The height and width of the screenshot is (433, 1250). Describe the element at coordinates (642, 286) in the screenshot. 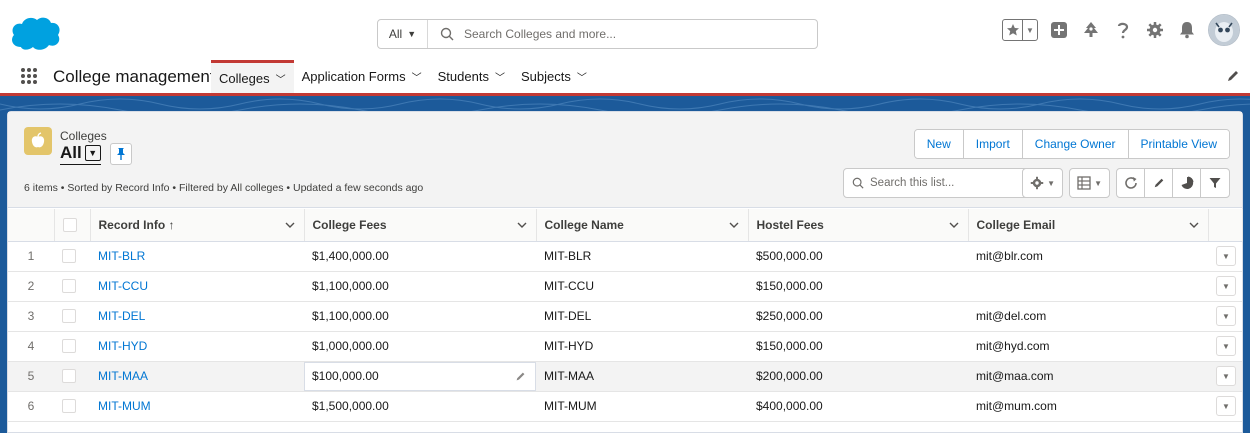

I see `college-name-cell: MIT-CCU` at that location.